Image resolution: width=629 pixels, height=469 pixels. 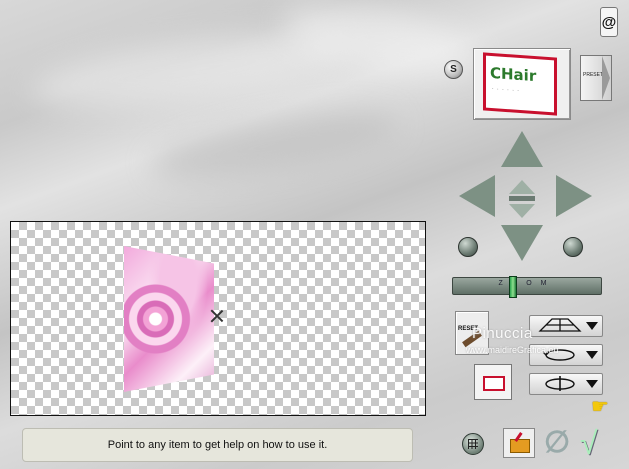 I want to click on zoom-slider-thumb, so click(x=513, y=287).